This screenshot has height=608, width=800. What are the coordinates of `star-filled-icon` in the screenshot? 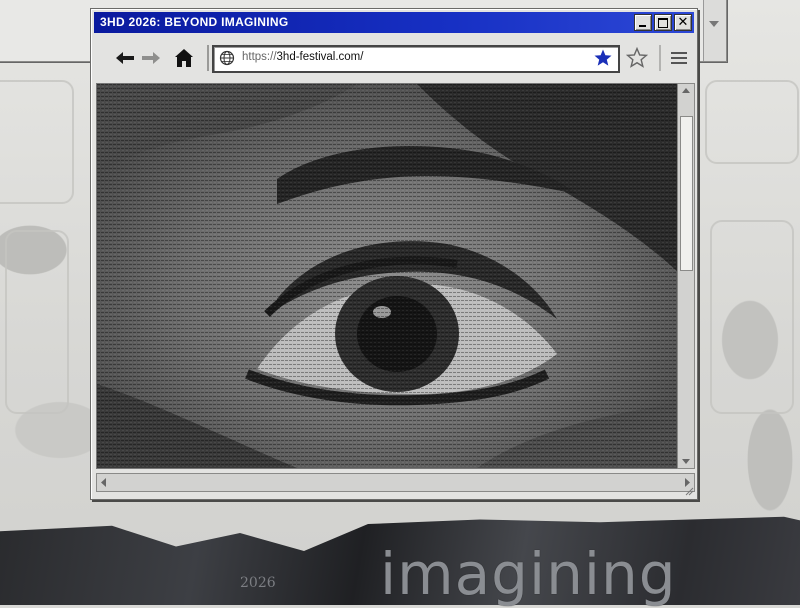 It's located at (603, 58).